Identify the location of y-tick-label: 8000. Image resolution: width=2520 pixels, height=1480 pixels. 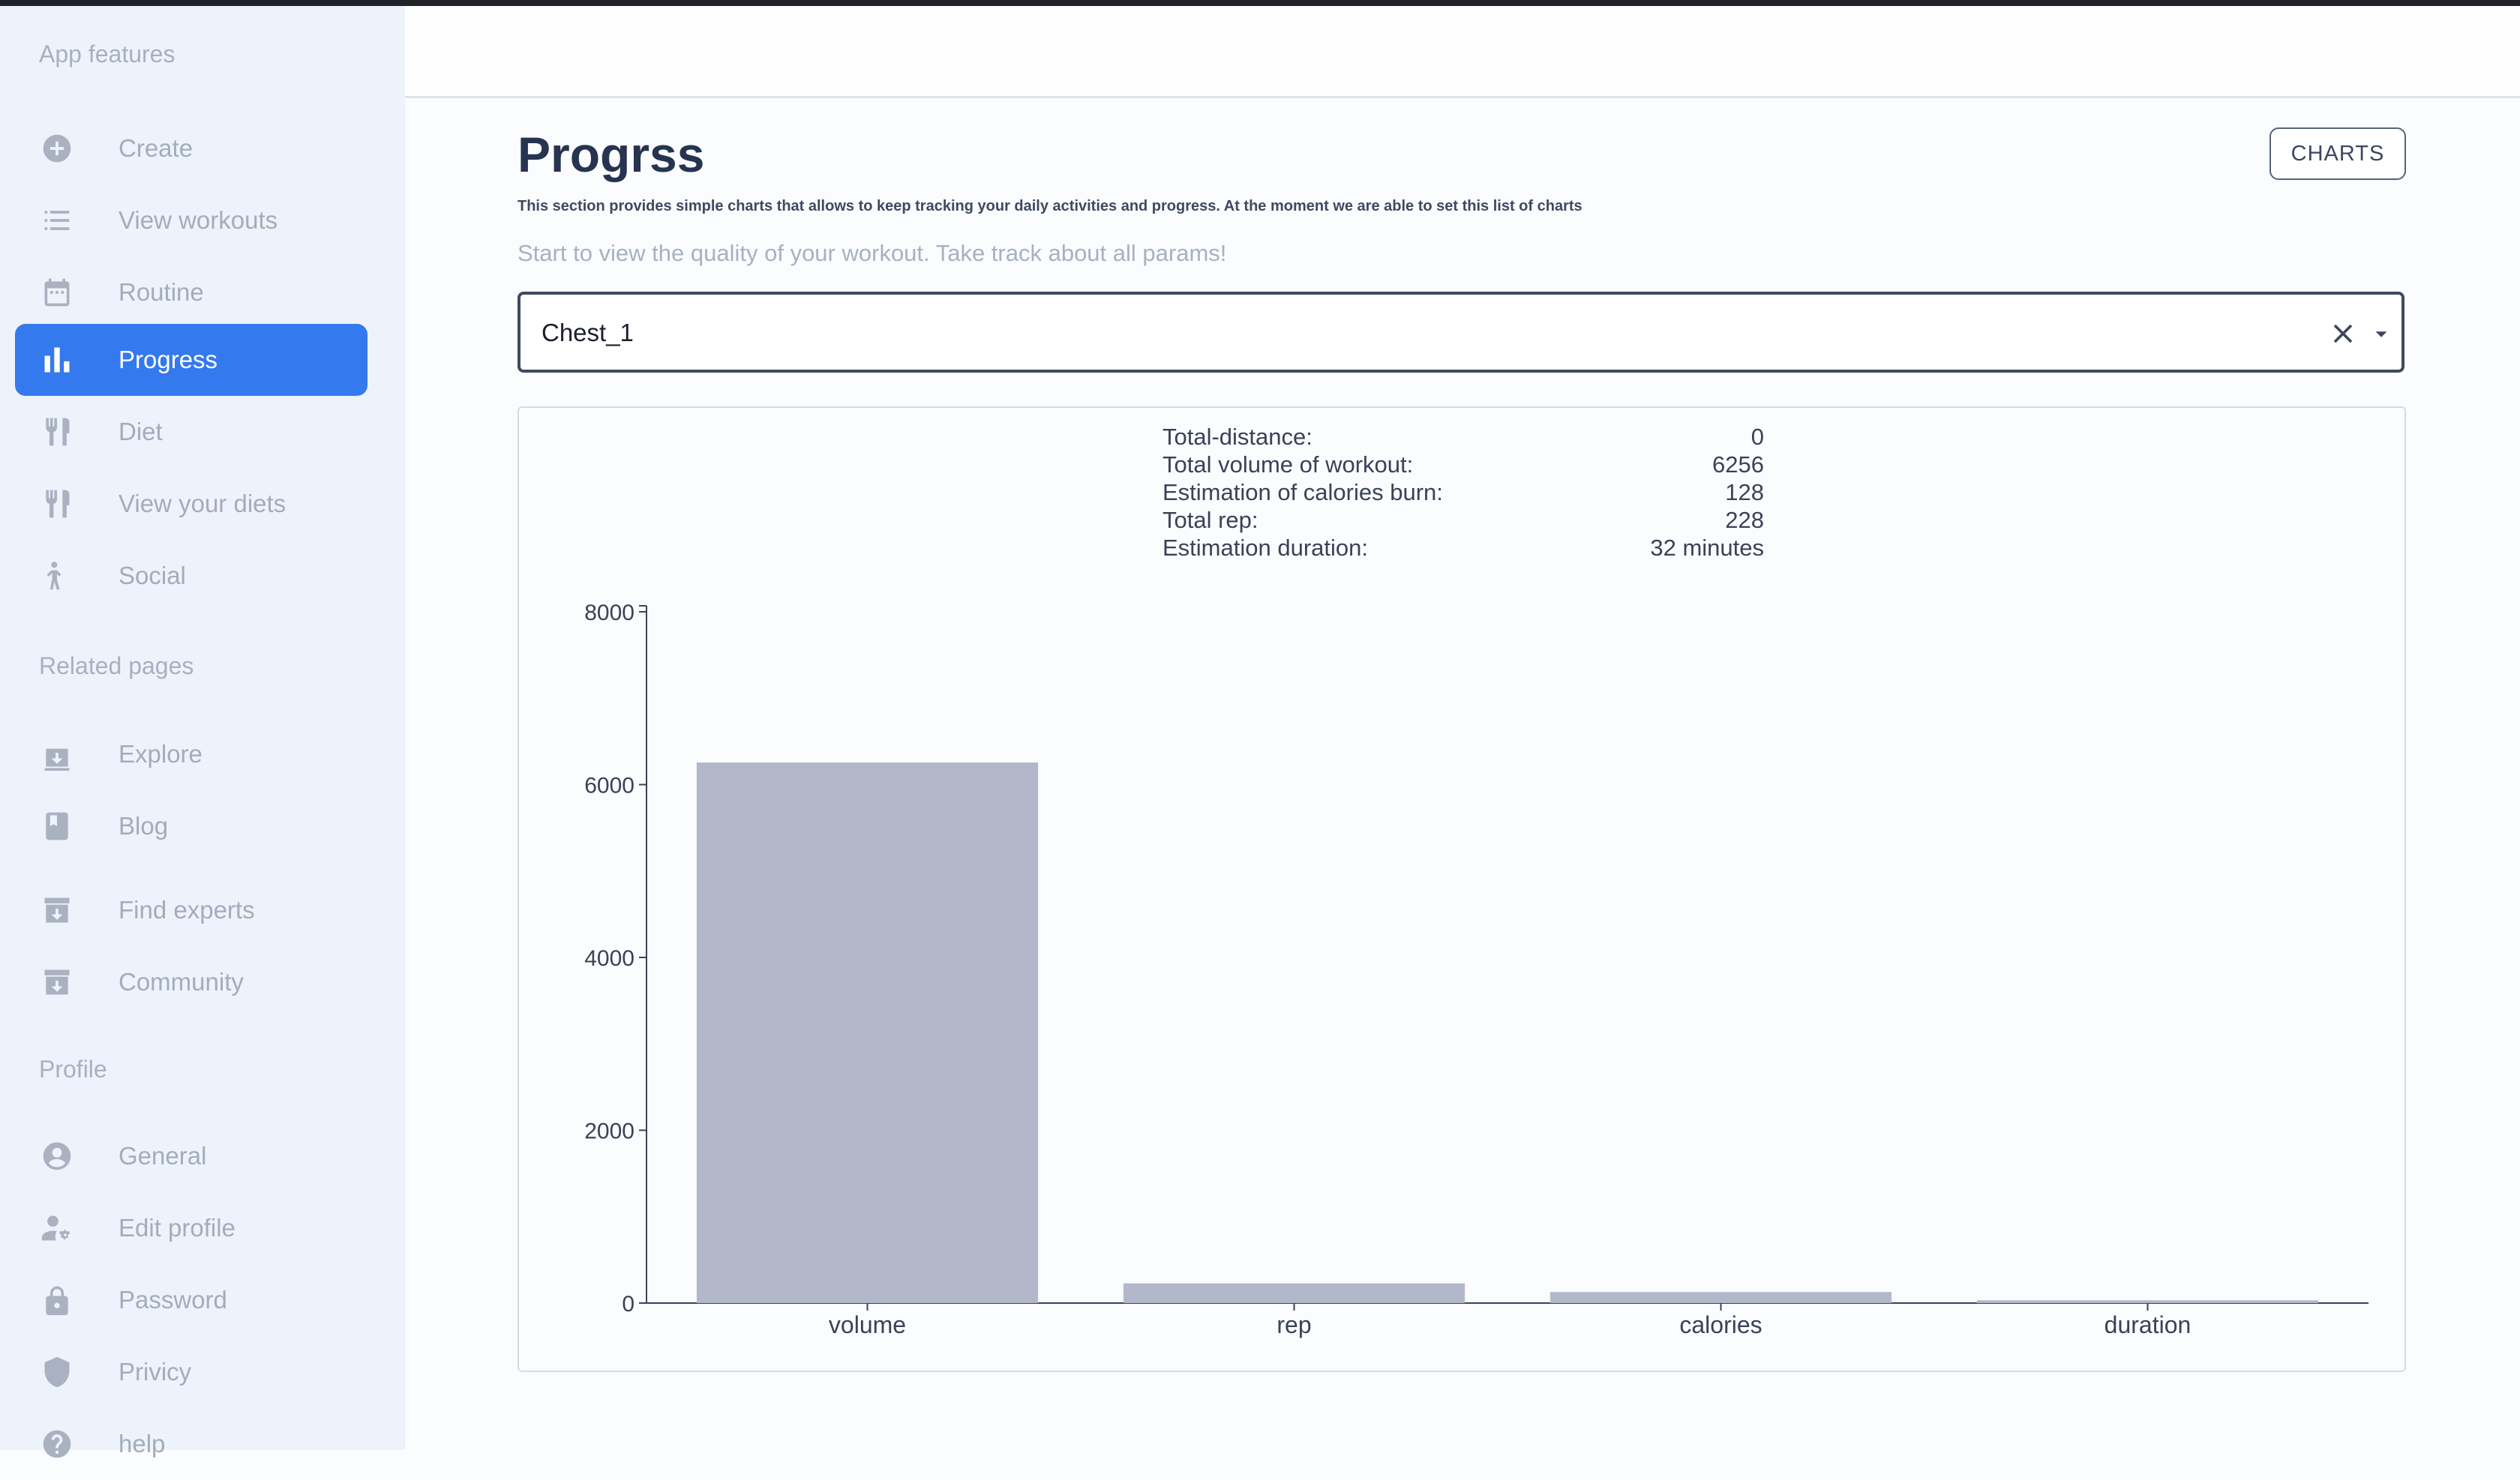
(609, 613).